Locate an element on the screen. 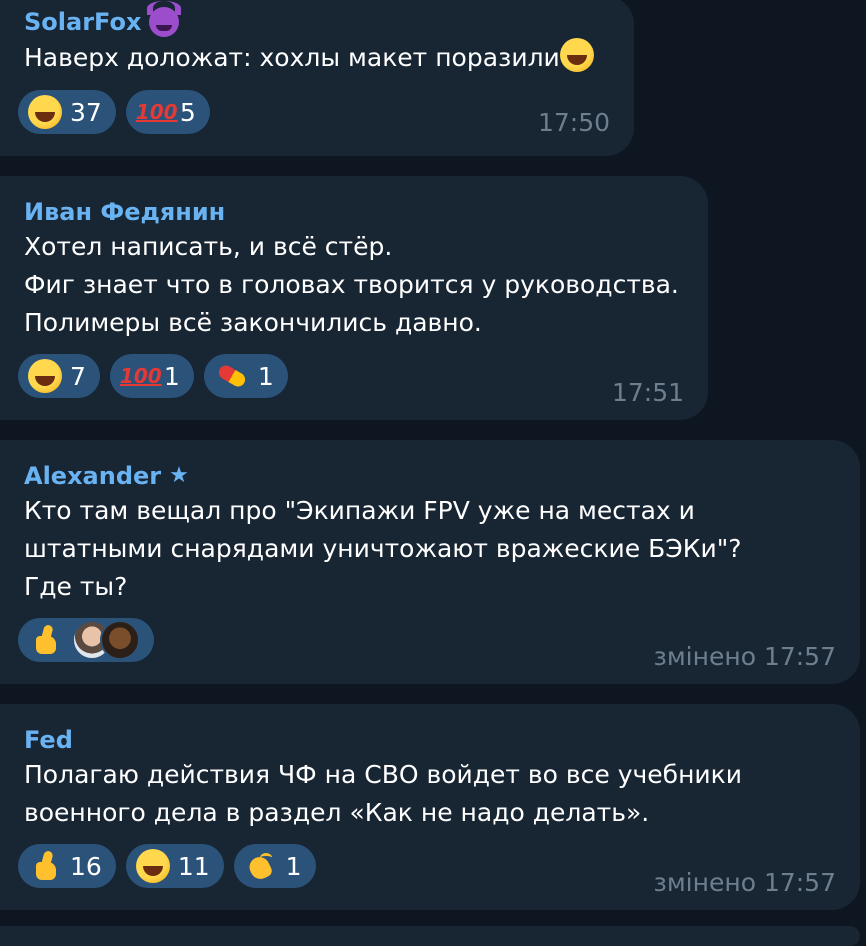 Image resolution: width=866 pixels, height=946 pixels. reactions: 37 100 5 is located at coordinates (114, 112).